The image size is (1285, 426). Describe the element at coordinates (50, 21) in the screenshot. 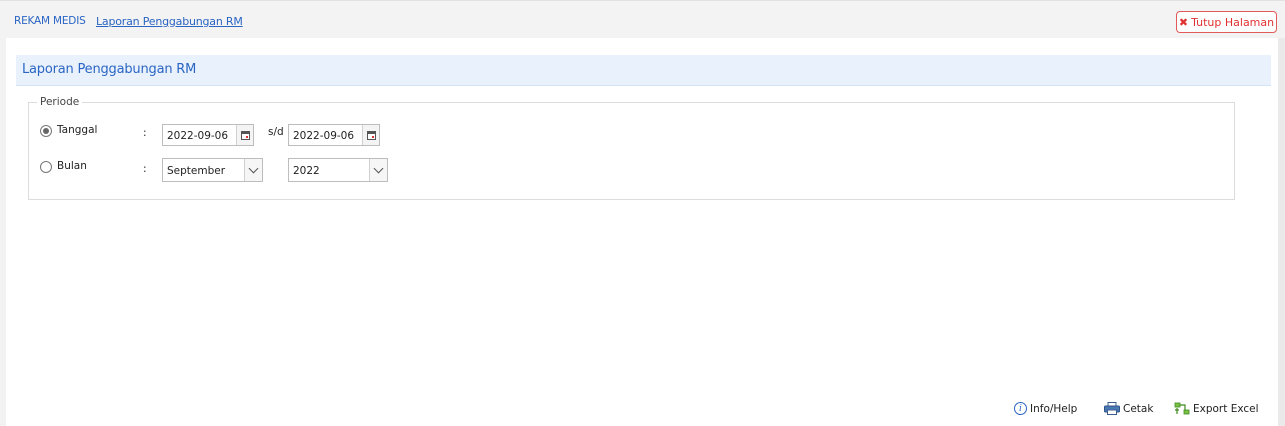

I see `breadcrumb-root: REKAM MEDIS` at that location.